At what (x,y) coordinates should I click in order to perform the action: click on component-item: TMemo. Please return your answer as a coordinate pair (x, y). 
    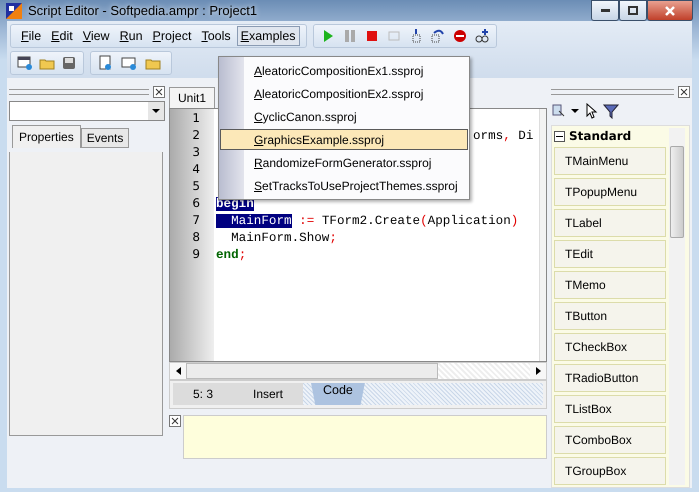
    Looking at the image, I should click on (610, 285).